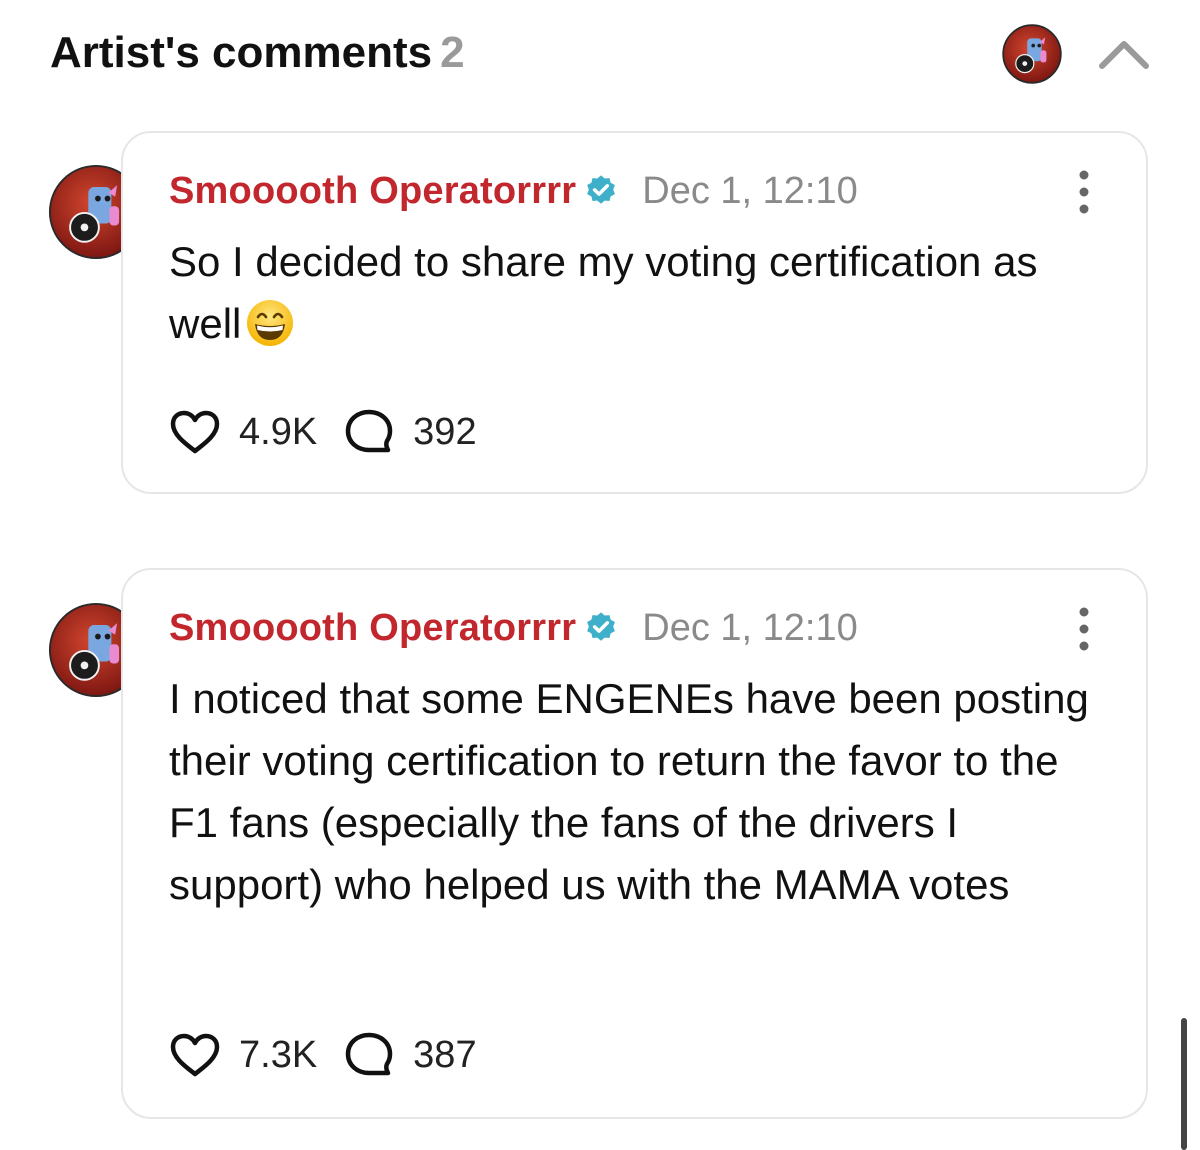  I want to click on comment-actions: 4.9K 392, so click(336, 432).